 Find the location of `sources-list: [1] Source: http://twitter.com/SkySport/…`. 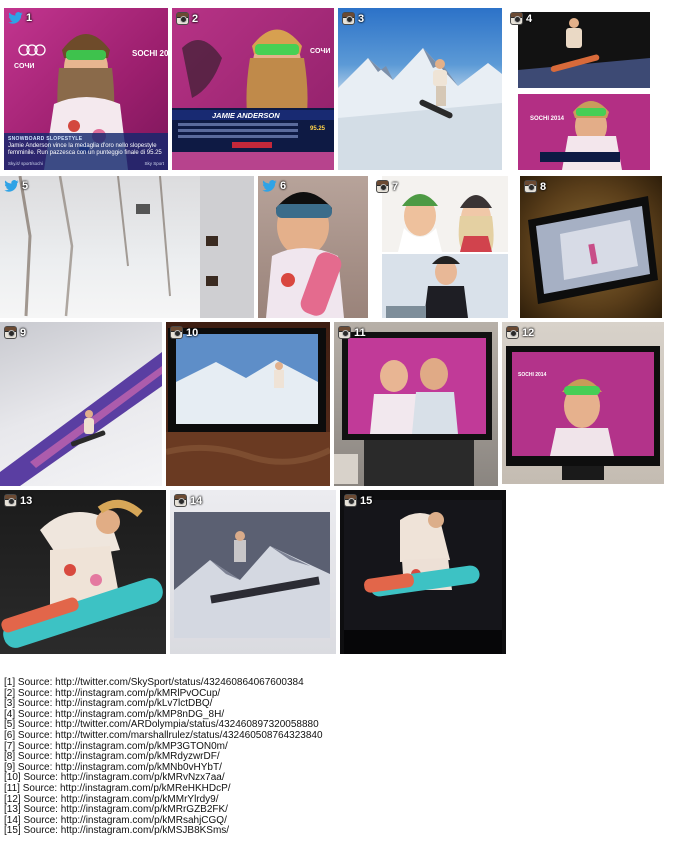

sources-list: [1] Source: http://twitter.com/SkySport/… is located at coordinates (163, 757).